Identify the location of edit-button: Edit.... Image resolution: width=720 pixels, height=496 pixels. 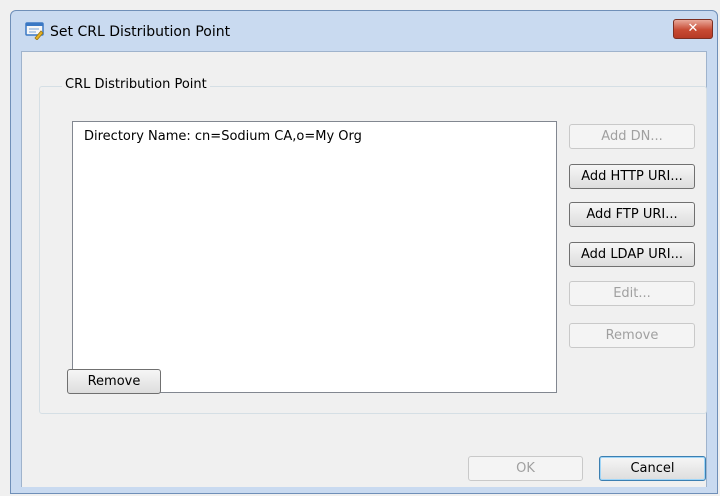
(632, 293).